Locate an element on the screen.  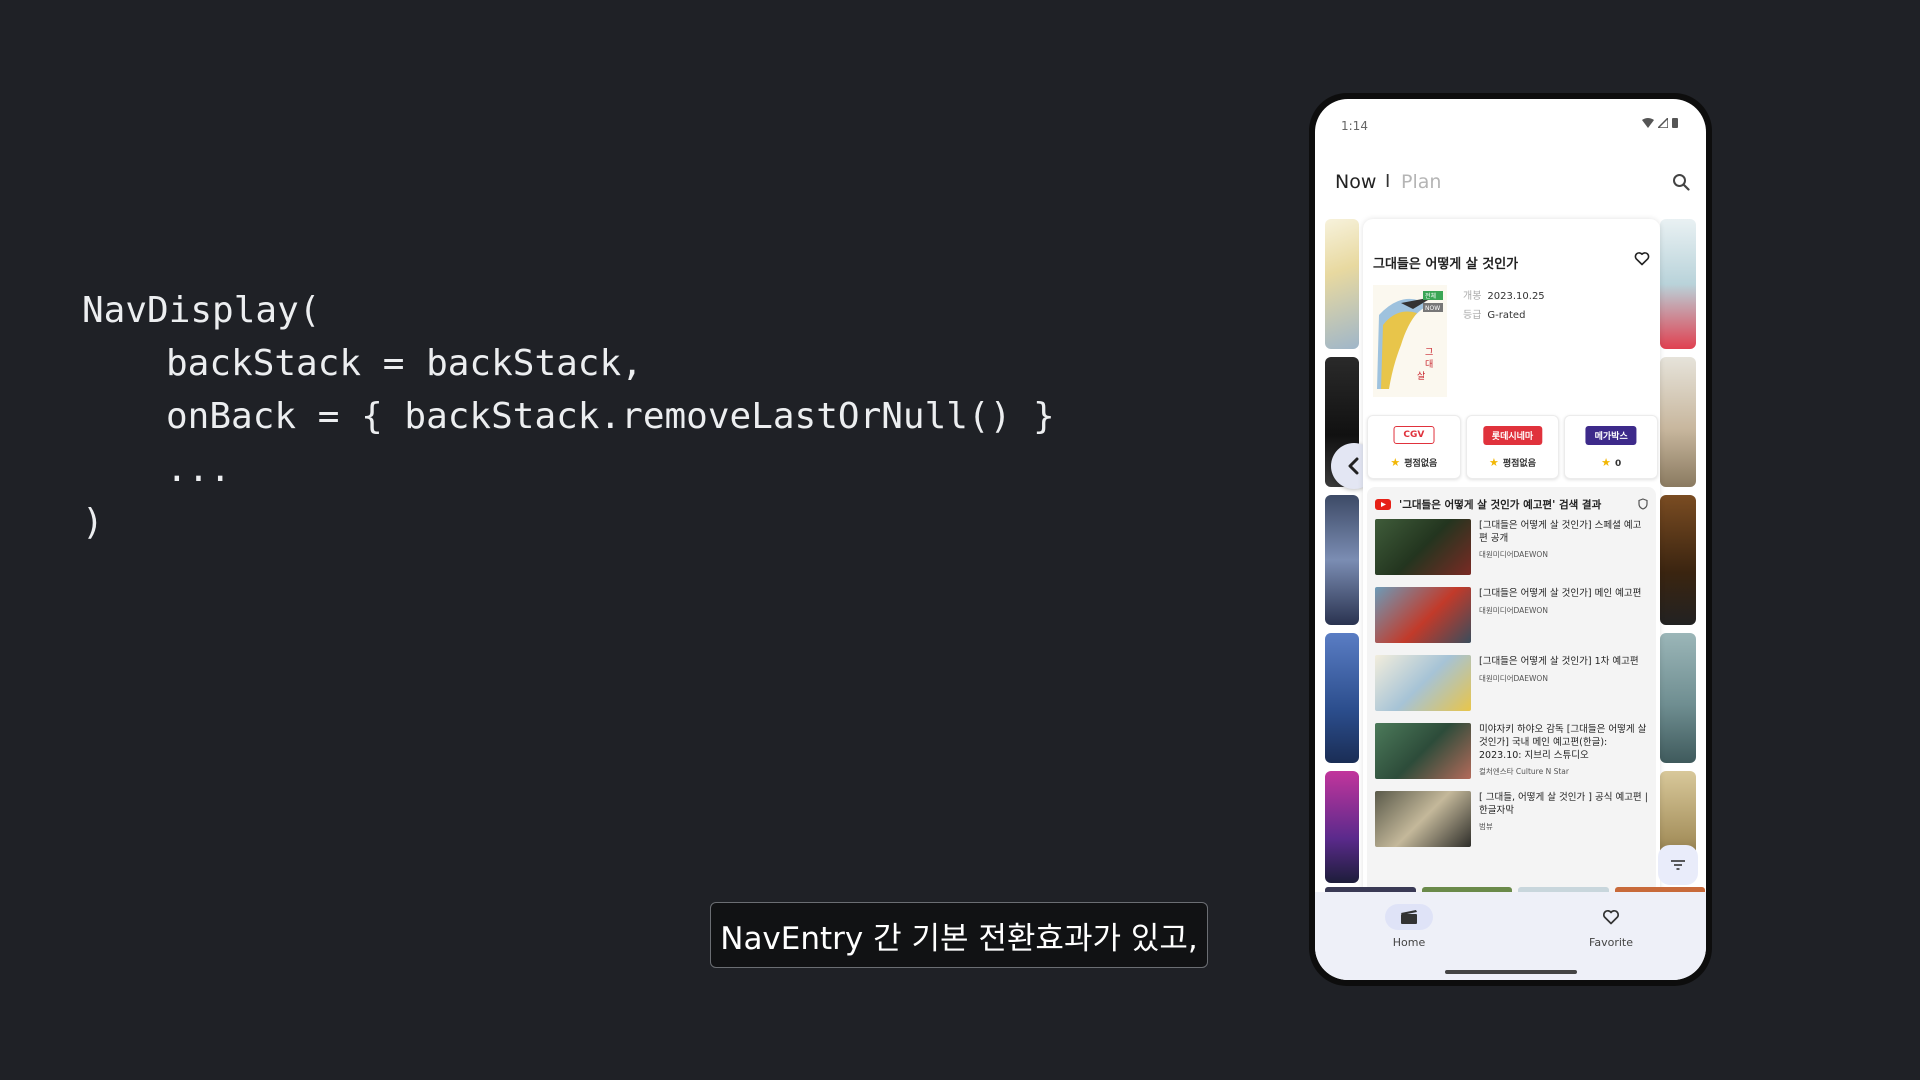
theater-logo: CGV is located at coordinates (1414, 435).